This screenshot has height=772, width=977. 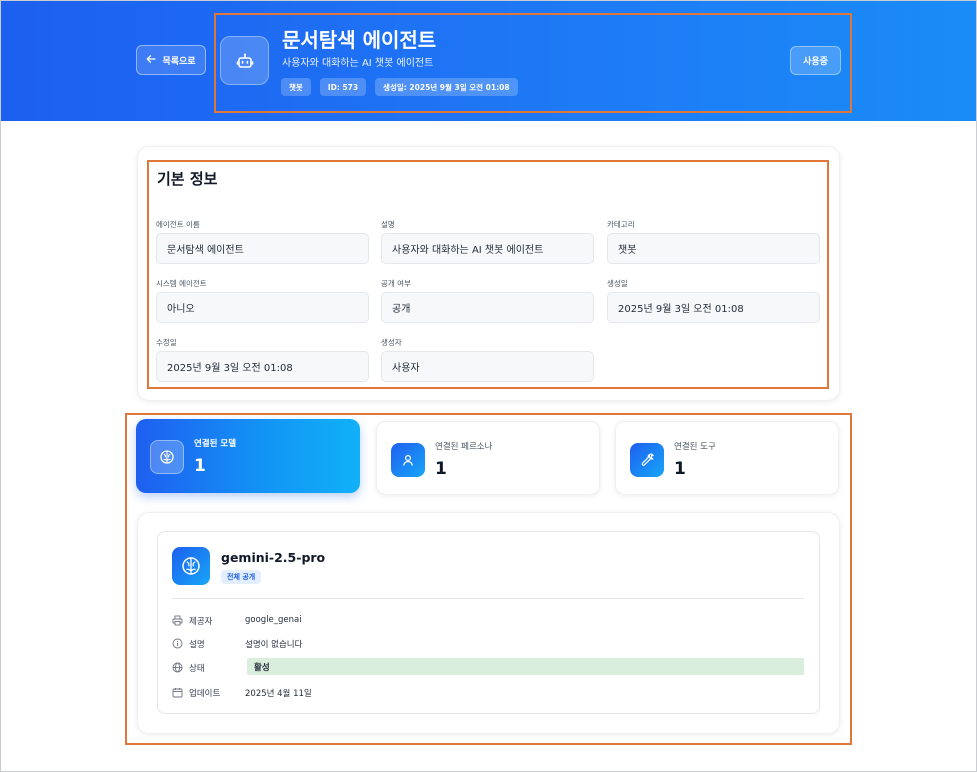 I want to click on model-brain-icon, so click(x=191, y=566).